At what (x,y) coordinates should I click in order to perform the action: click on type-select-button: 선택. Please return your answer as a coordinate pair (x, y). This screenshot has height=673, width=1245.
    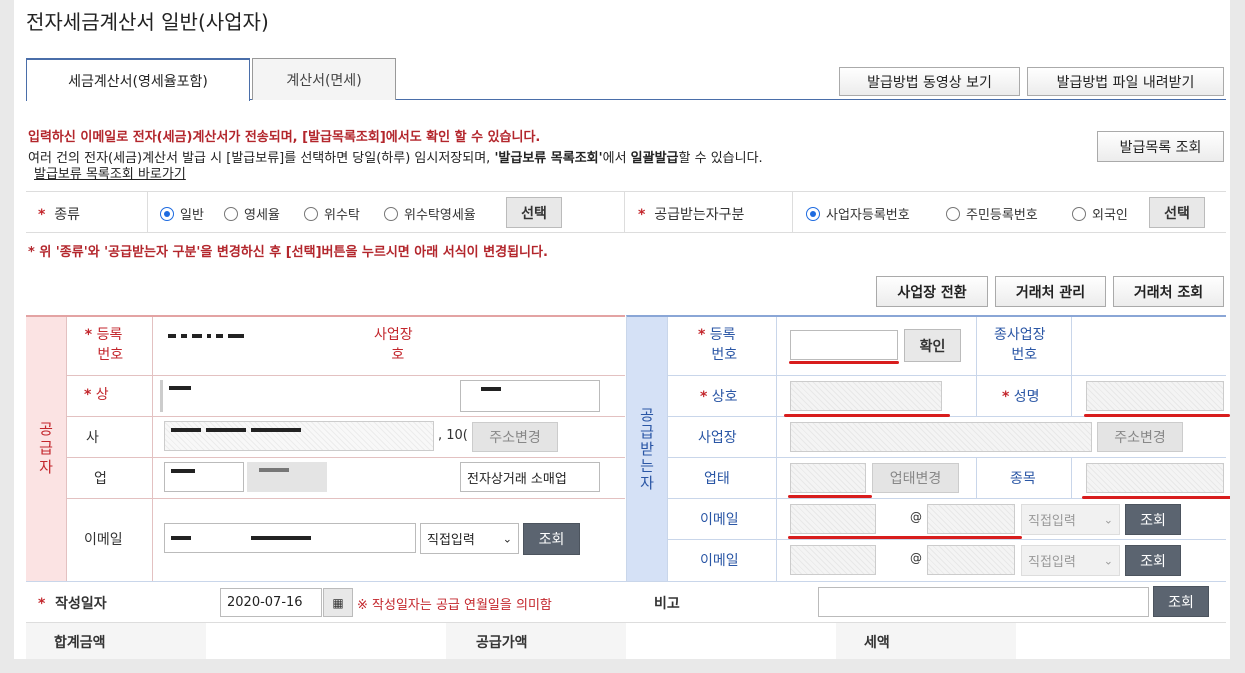
    Looking at the image, I should click on (534, 212).